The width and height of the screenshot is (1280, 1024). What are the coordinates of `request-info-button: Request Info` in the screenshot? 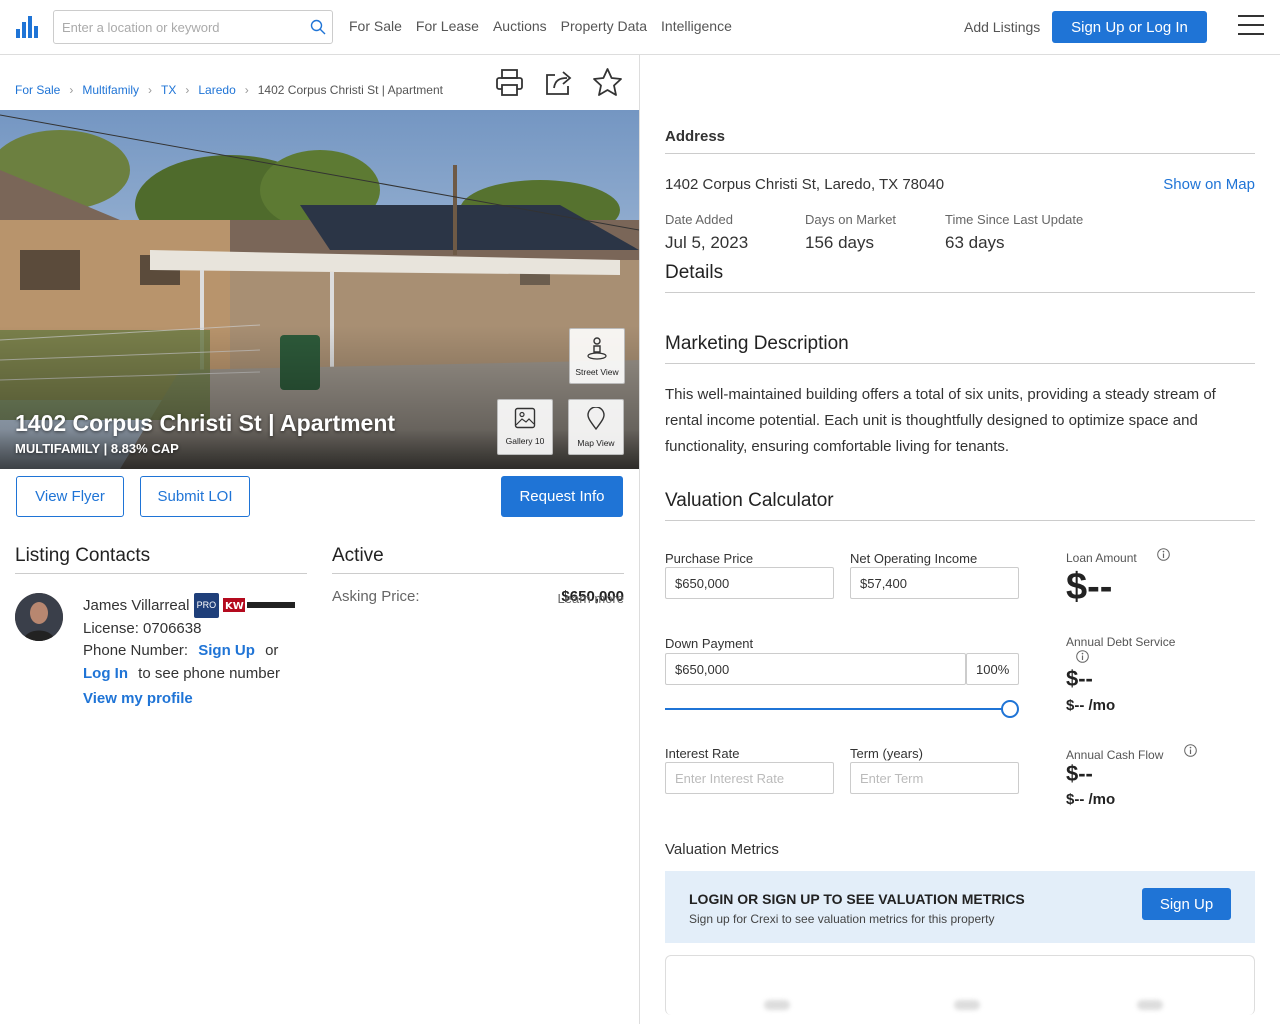 It's located at (562, 496).